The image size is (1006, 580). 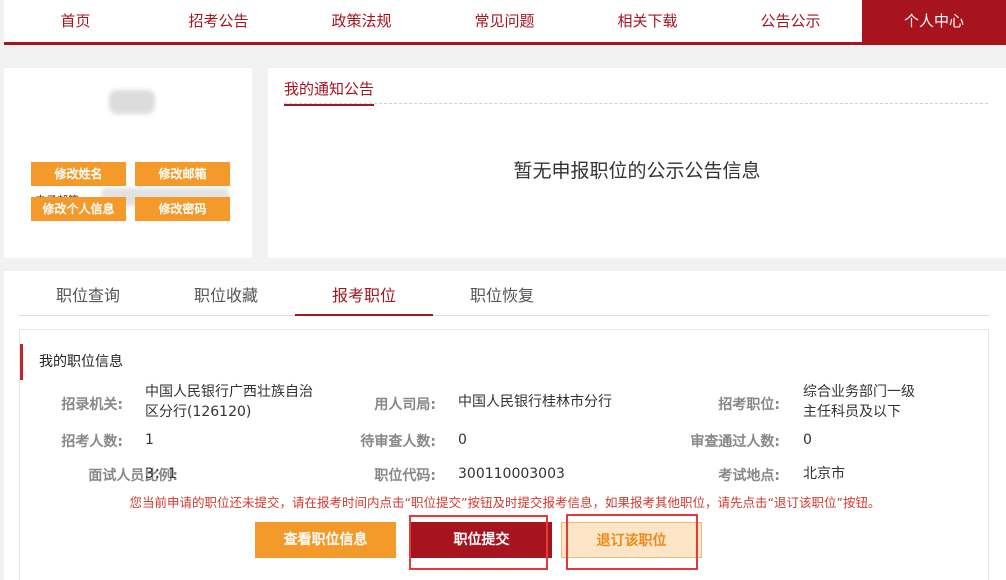 What do you see at coordinates (637, 171) in the screenshot?
I see `notice-empty-message: 暂无申报职位的公示公告信息` at bounding box center [637, 171].